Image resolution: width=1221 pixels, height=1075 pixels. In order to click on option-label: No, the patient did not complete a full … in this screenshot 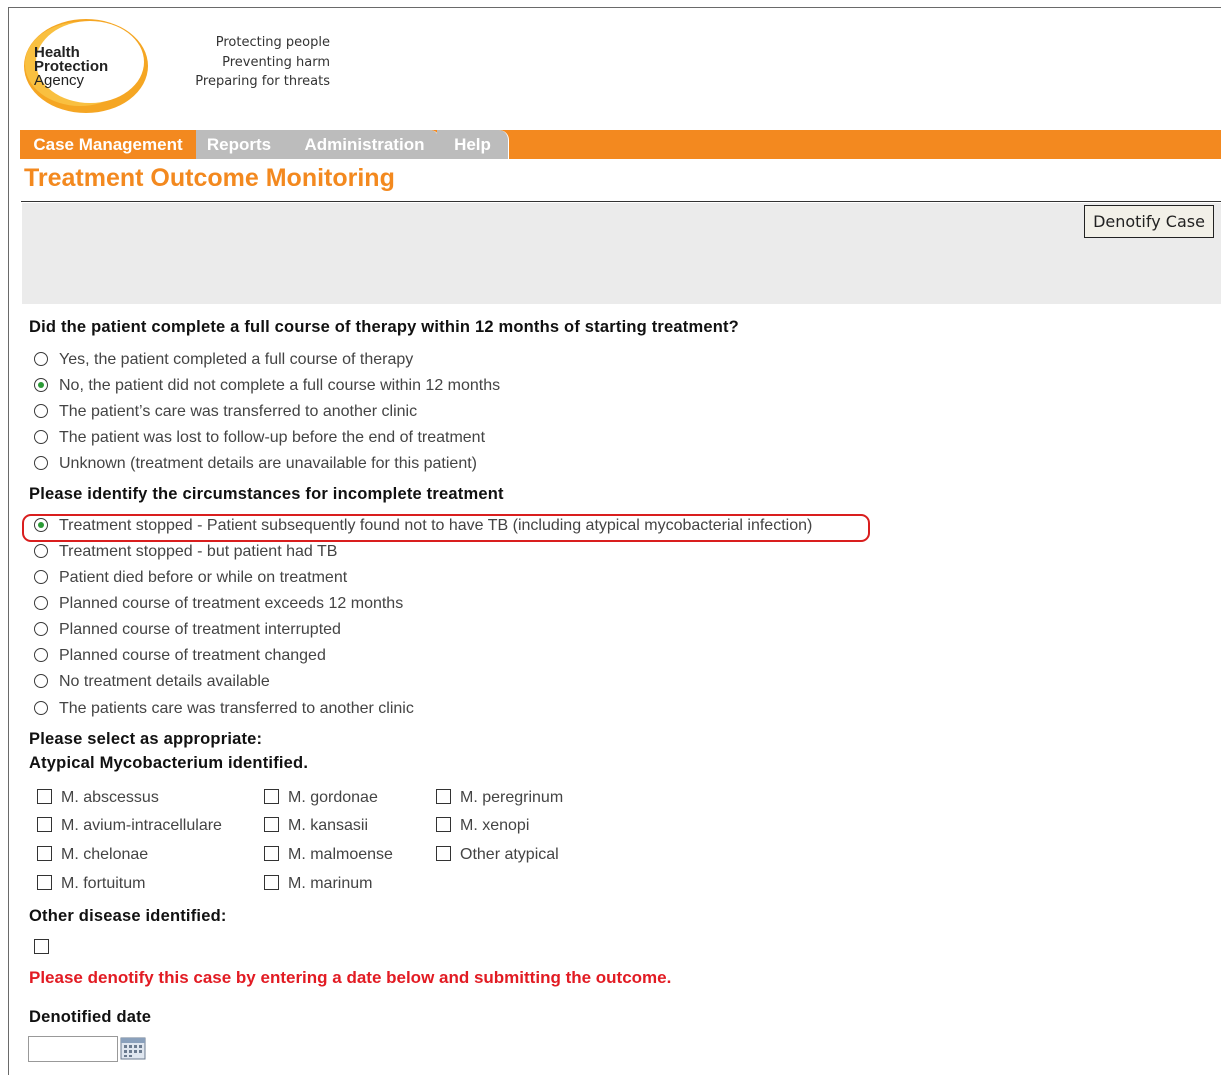, I will do `click(280, 385)`.